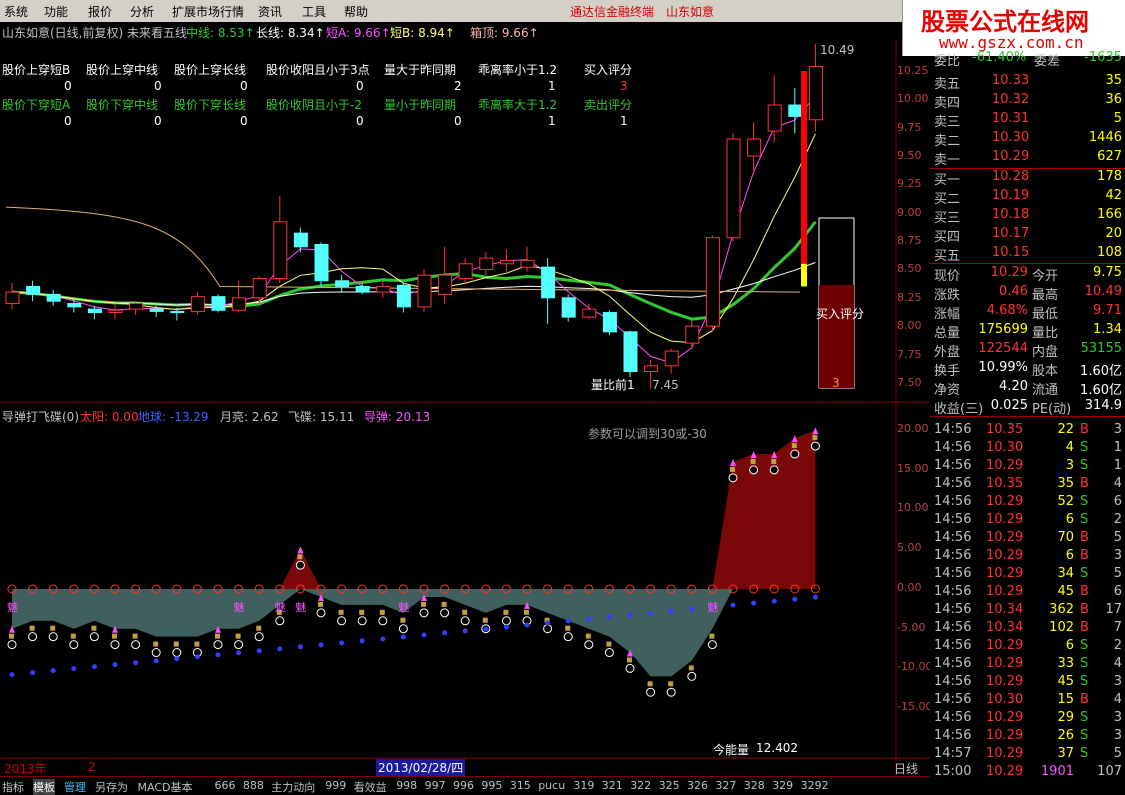 This screenshot has height=795, width=1125. I want to click on formula-tab: 998, so click(406, 785).